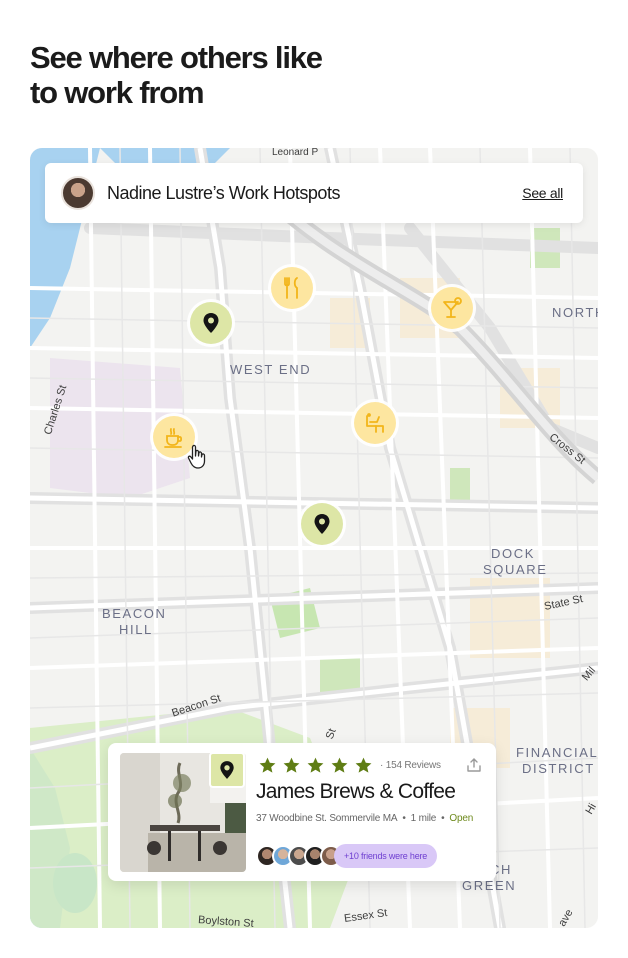 The width and height of the screenshot is (628, 958). I want to click on map-pin-workspace, so click(375, 423).